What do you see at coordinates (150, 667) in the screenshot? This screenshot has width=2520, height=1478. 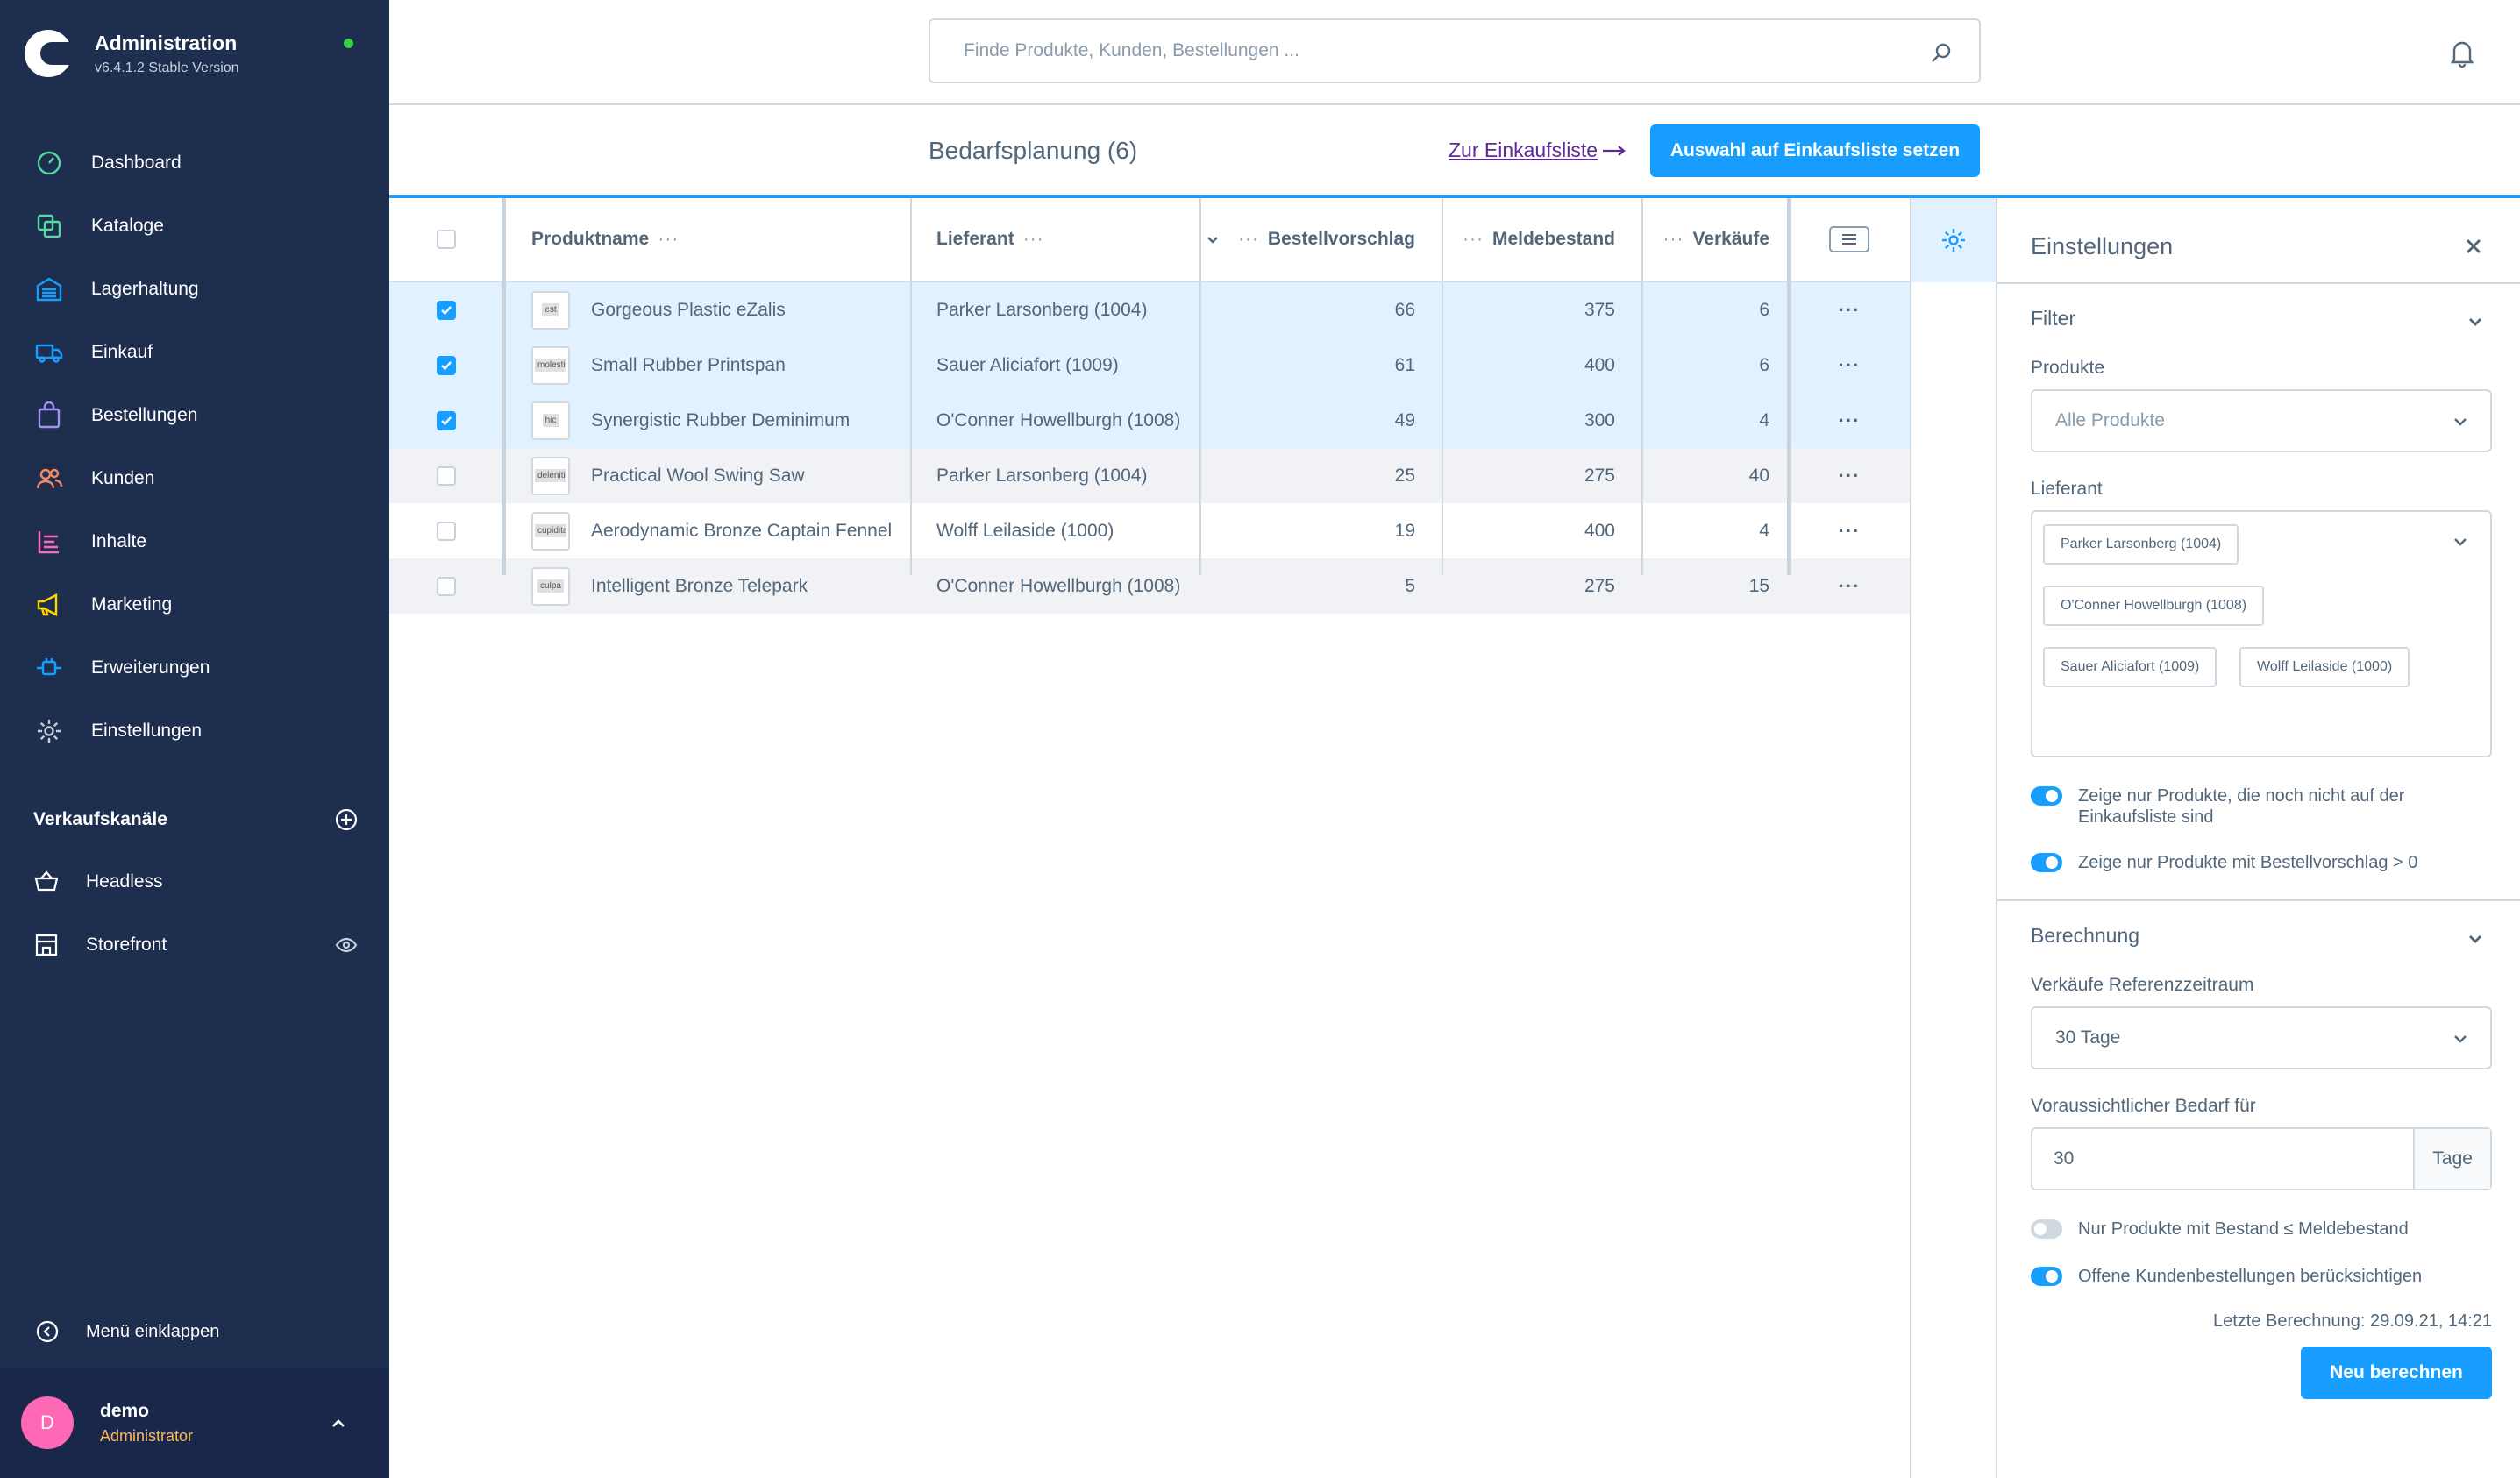 I see `nav-label: Erweiterungen` at bounding box center [150, 667].